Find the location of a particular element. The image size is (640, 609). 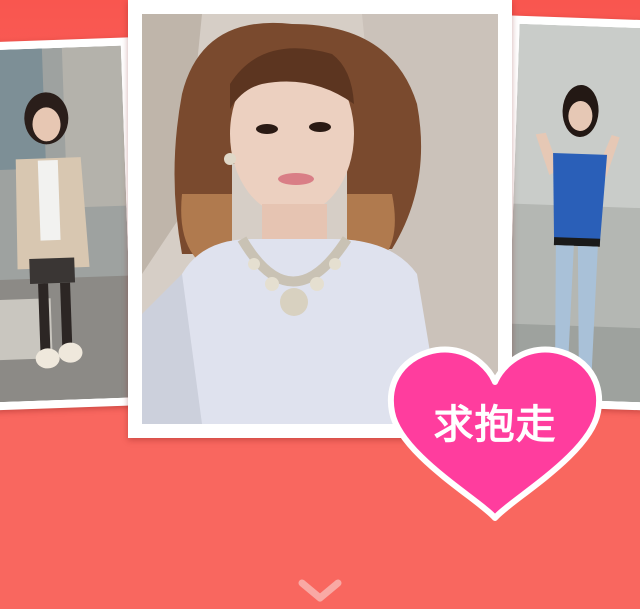

heart-badge-button: 求抱走 is located at coordinates (495, 432).